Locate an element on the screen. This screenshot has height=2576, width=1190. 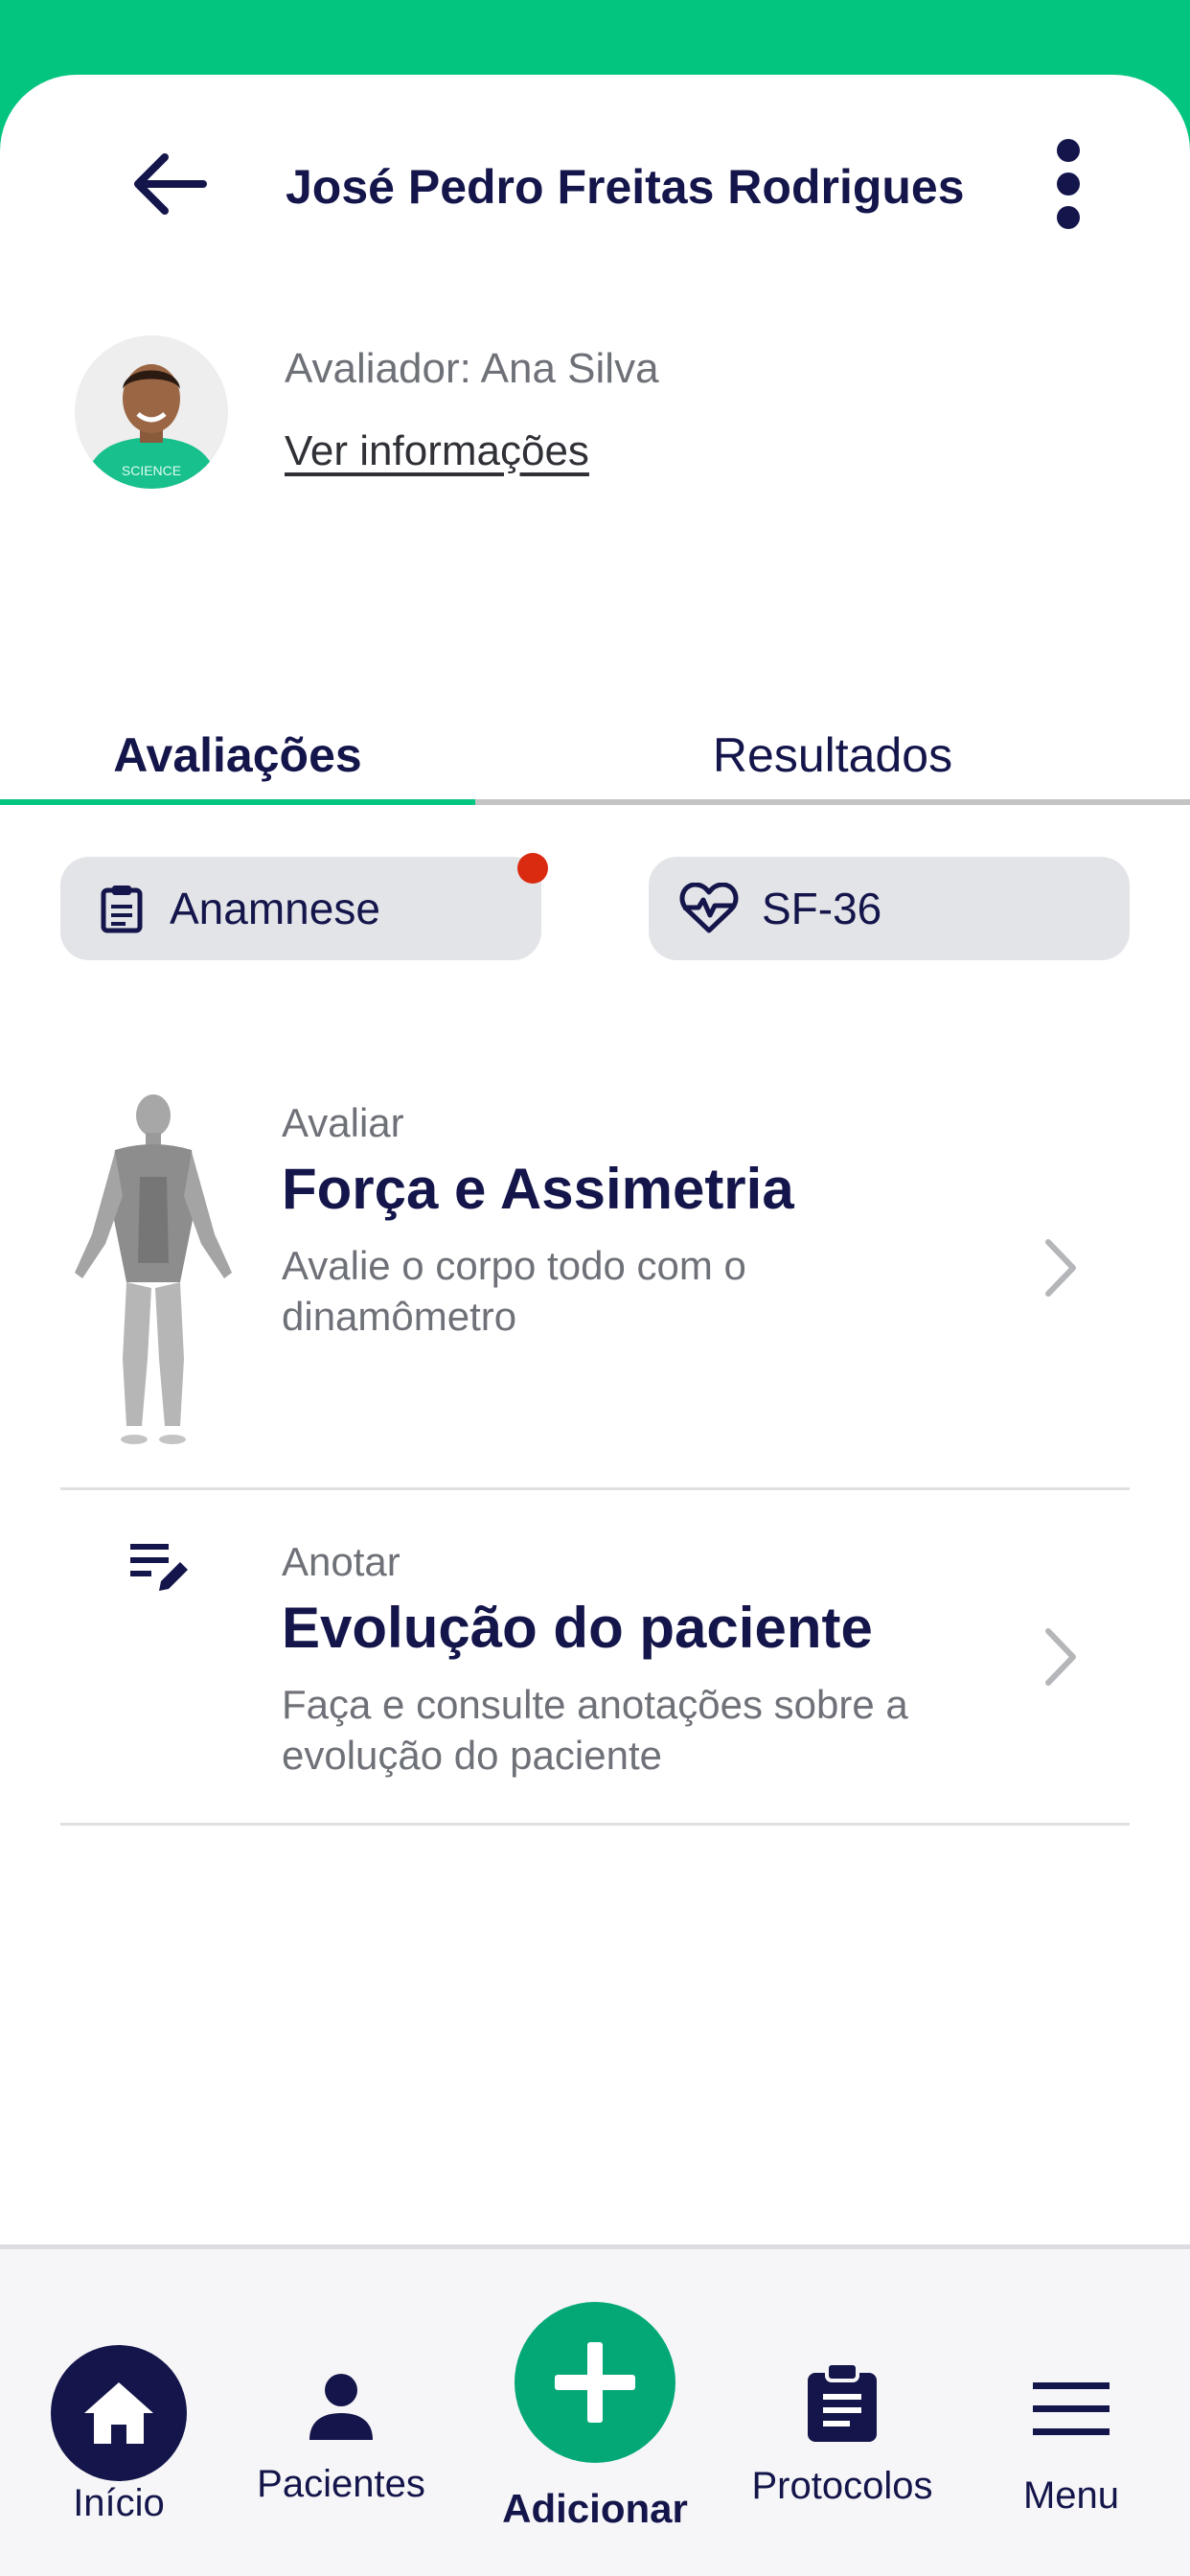
nav-label: Início is located at coordinates (119, 2503).